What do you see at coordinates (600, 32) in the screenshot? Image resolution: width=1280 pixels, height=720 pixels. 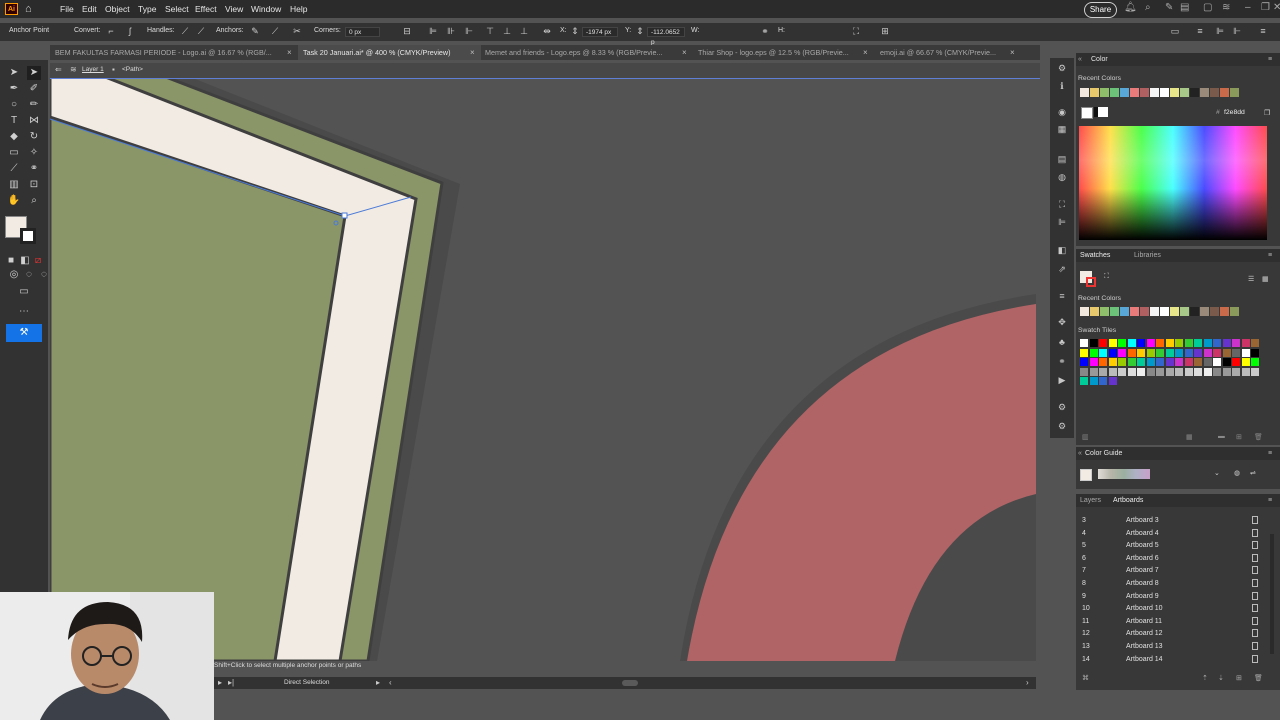 I see `x-field: -1974 px` at bounding box center [600, 32].